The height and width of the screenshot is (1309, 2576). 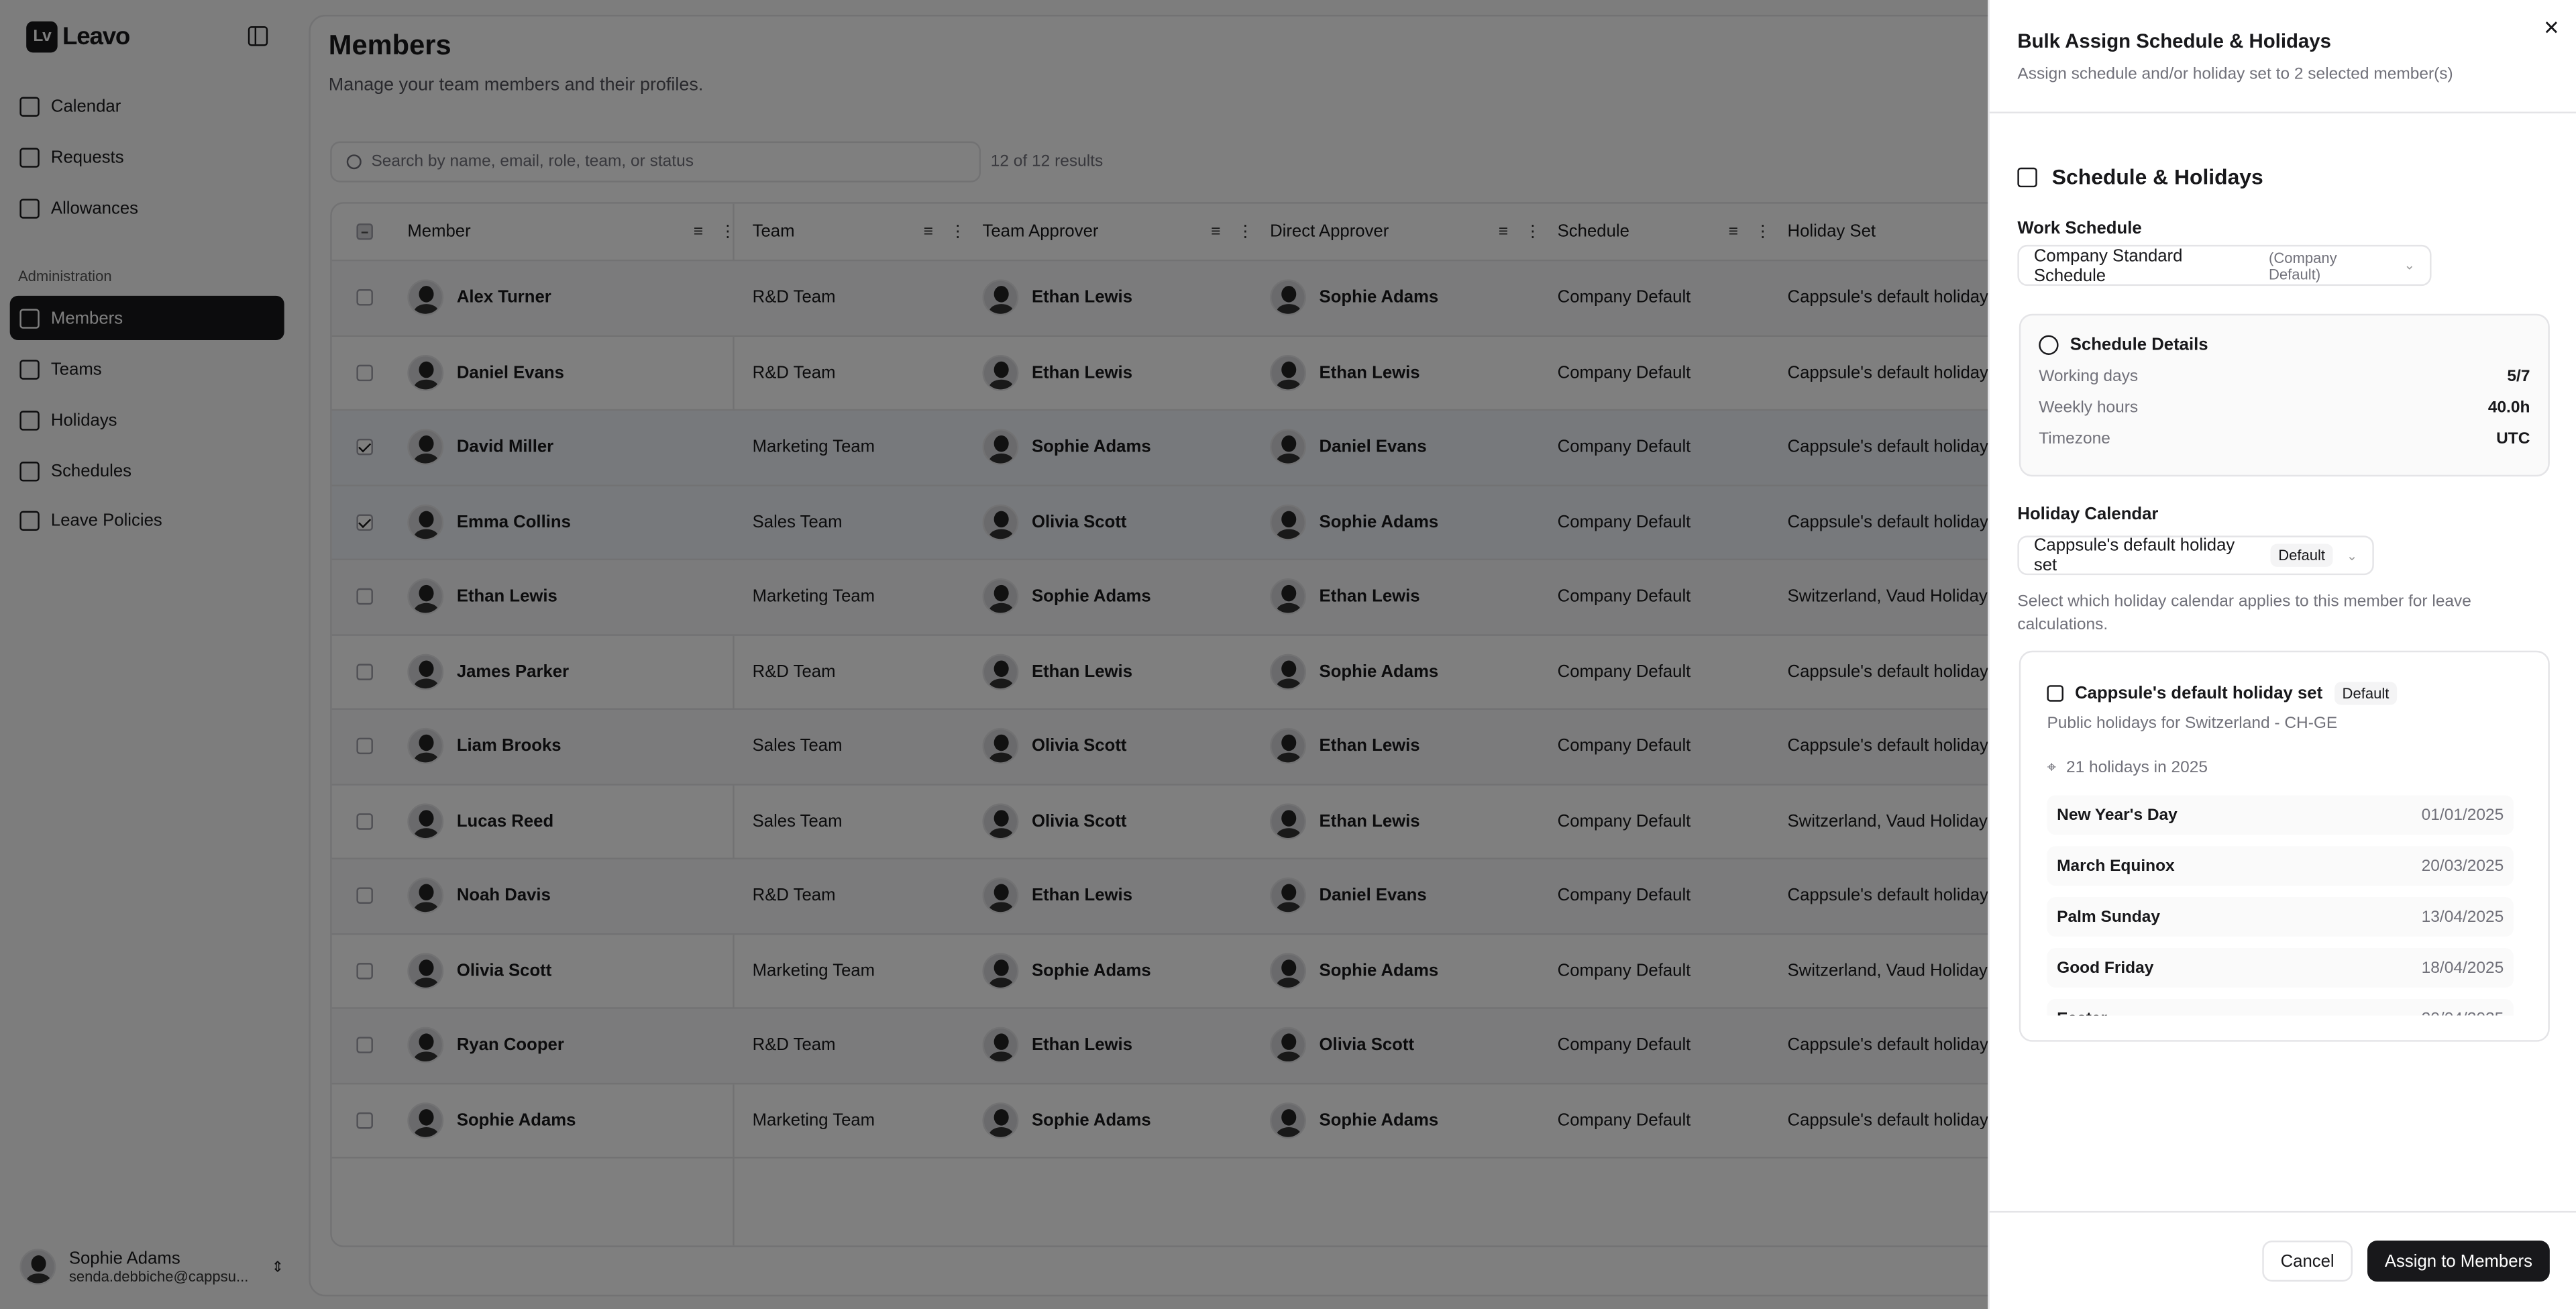 I want to click on map-pin-icon: ⌖, so click(x=2052, y=769).